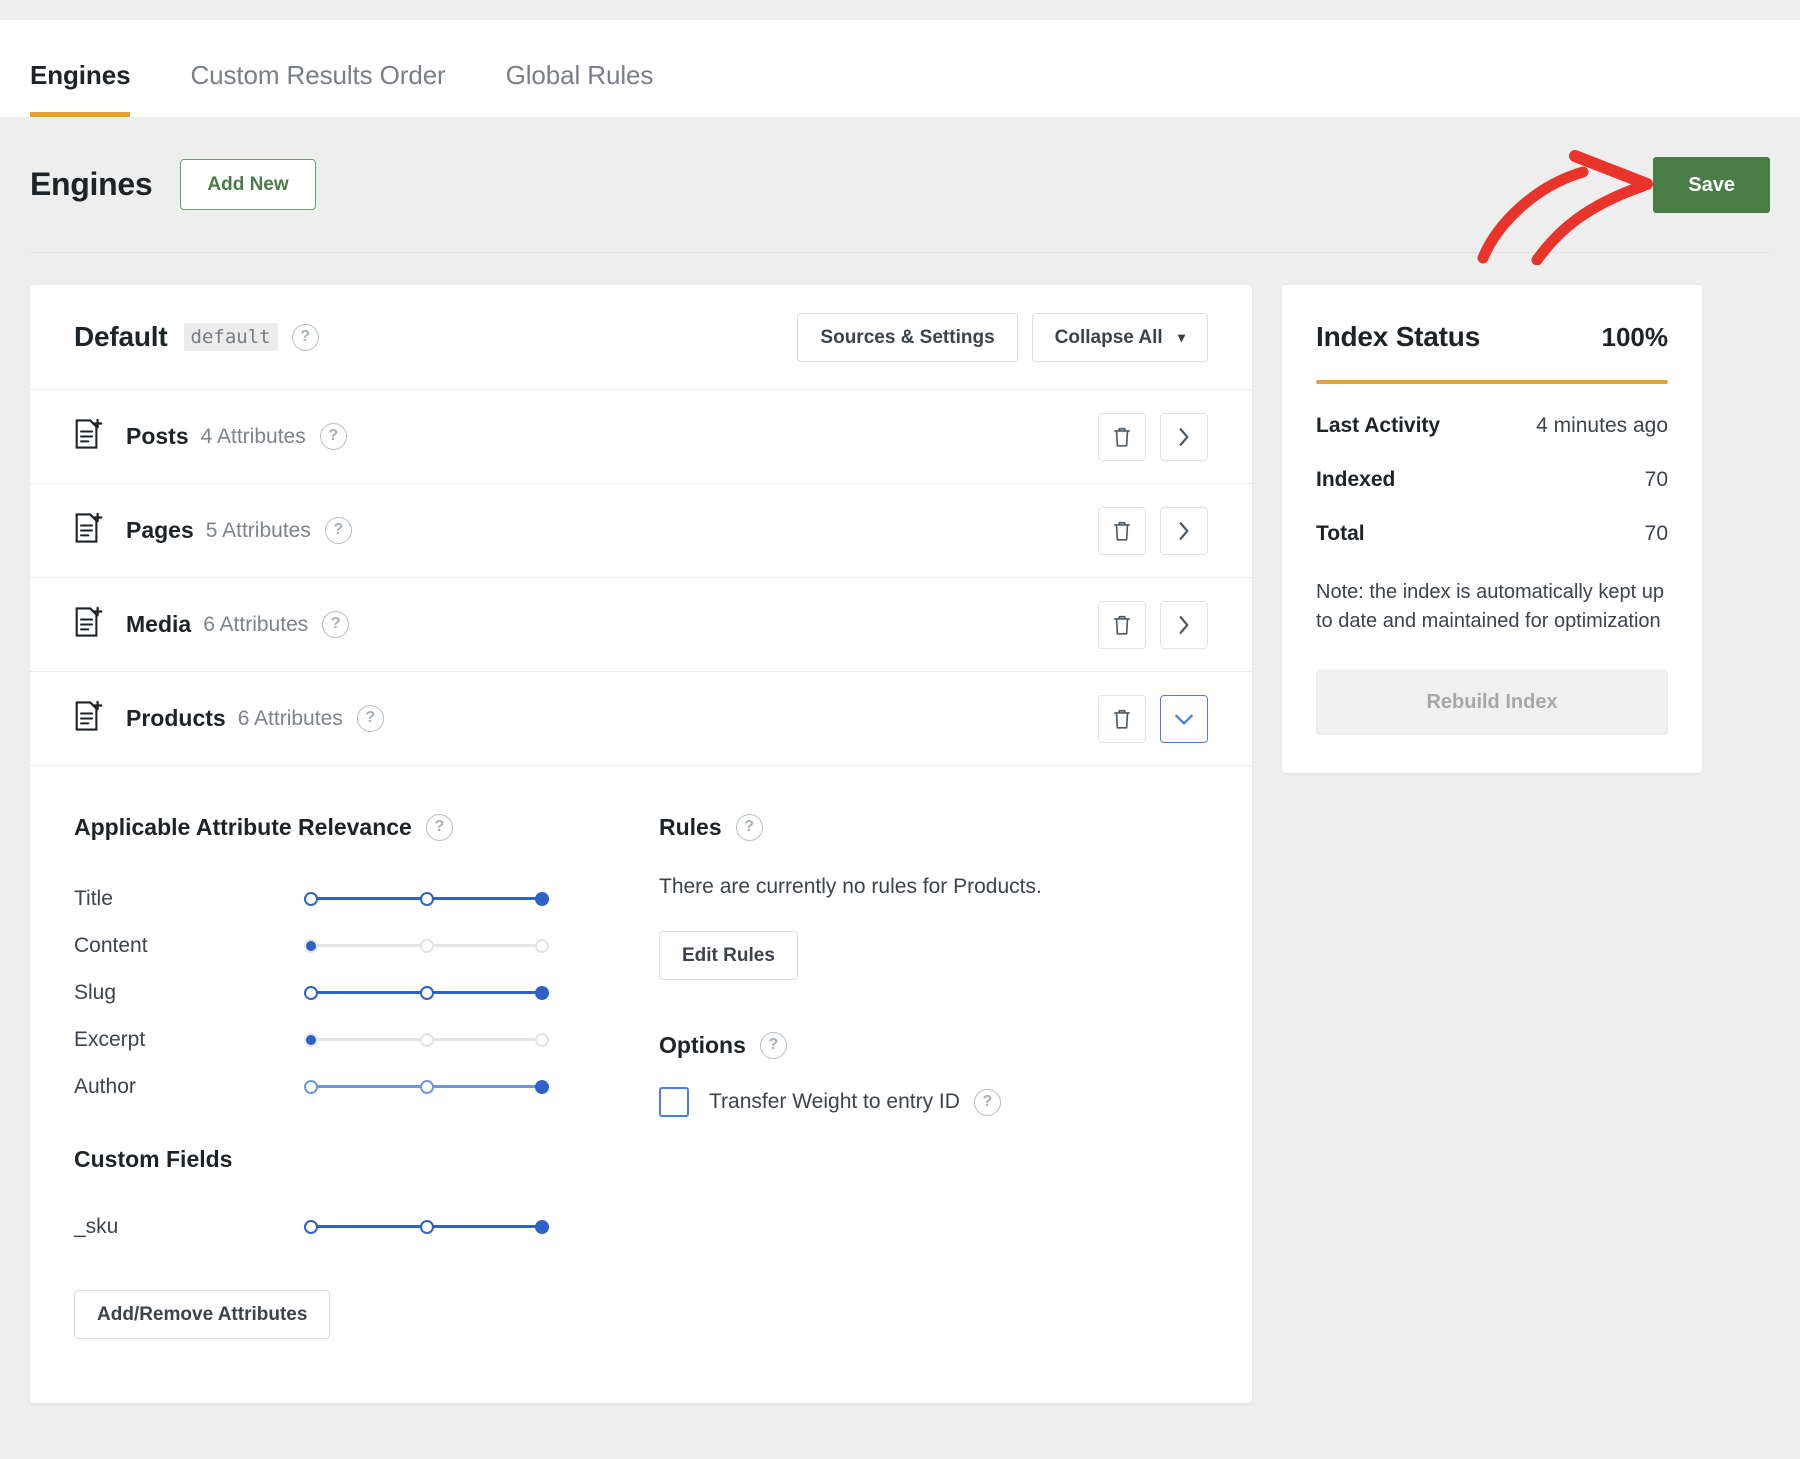 The height and width of the screenshot is (1459, 1800). I want to click on relevance-section-title: Applicable Attribute Relevance ?, so click(346, 827).